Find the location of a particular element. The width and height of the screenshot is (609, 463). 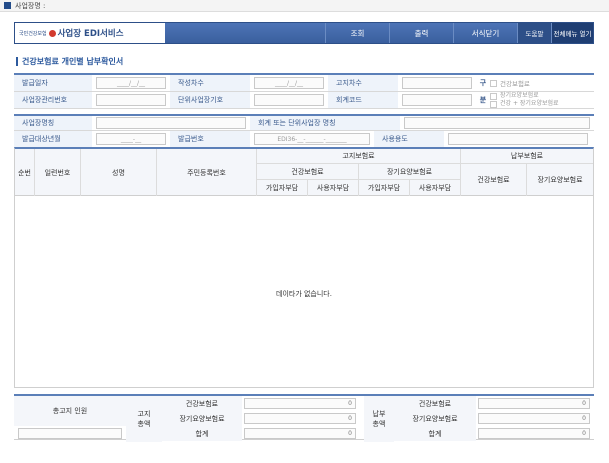

unit-mgmt-input is located at coordinates (289, 100).